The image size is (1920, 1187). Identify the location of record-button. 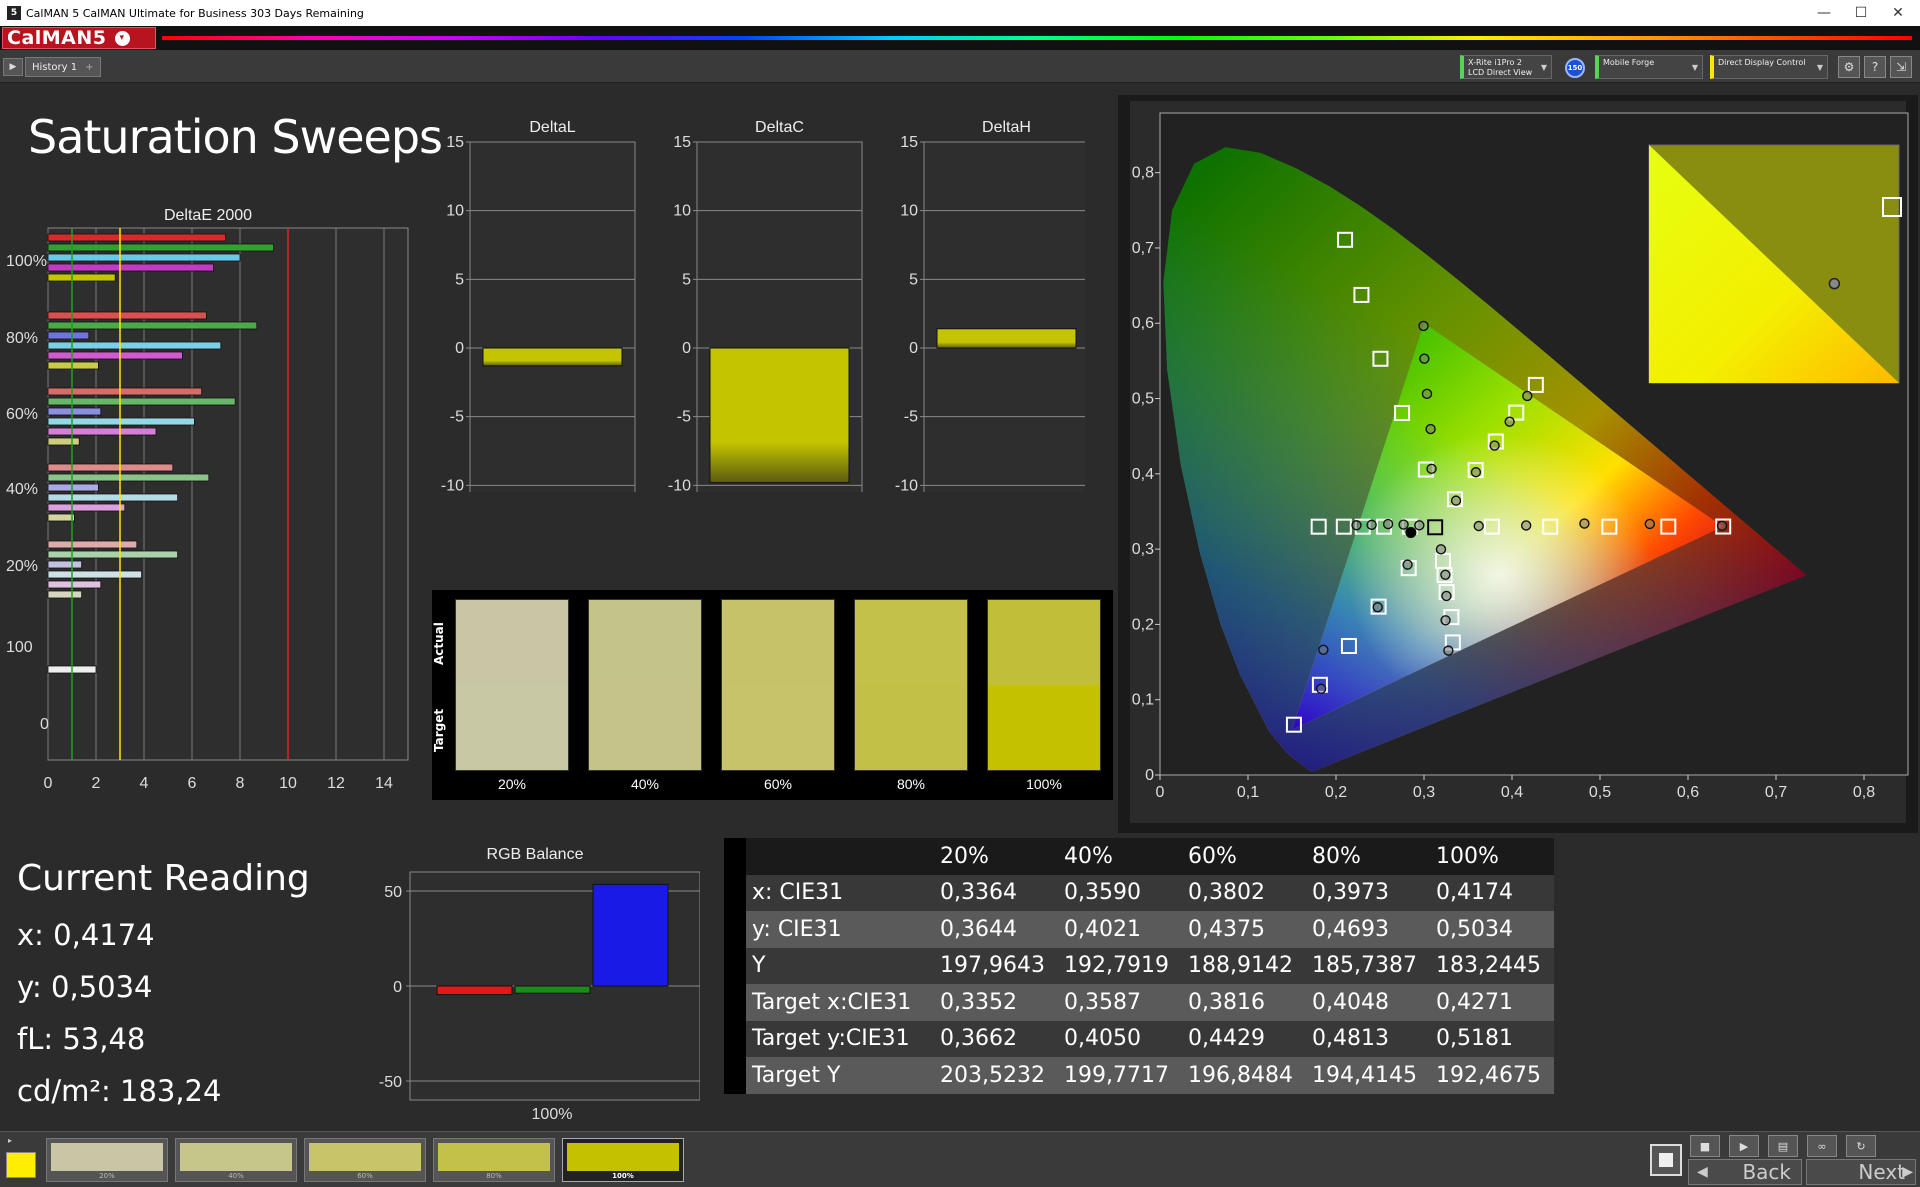
(1666, 1160).